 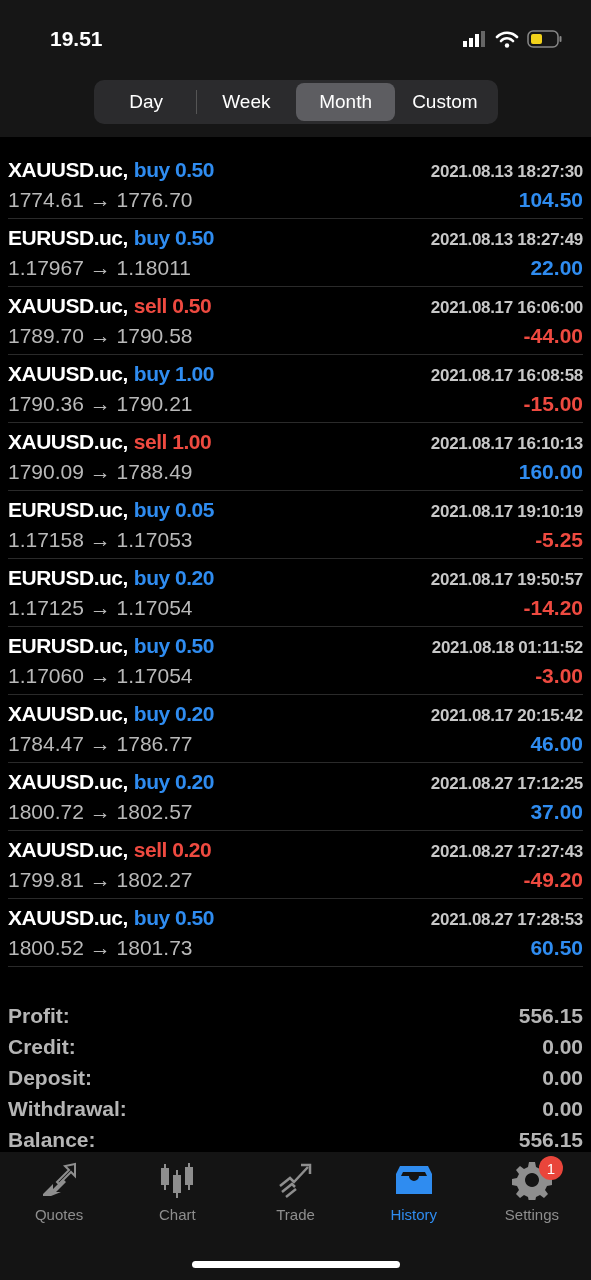 I want to click on summary-label: Withdrawal:, so click(x=67, y=1109).